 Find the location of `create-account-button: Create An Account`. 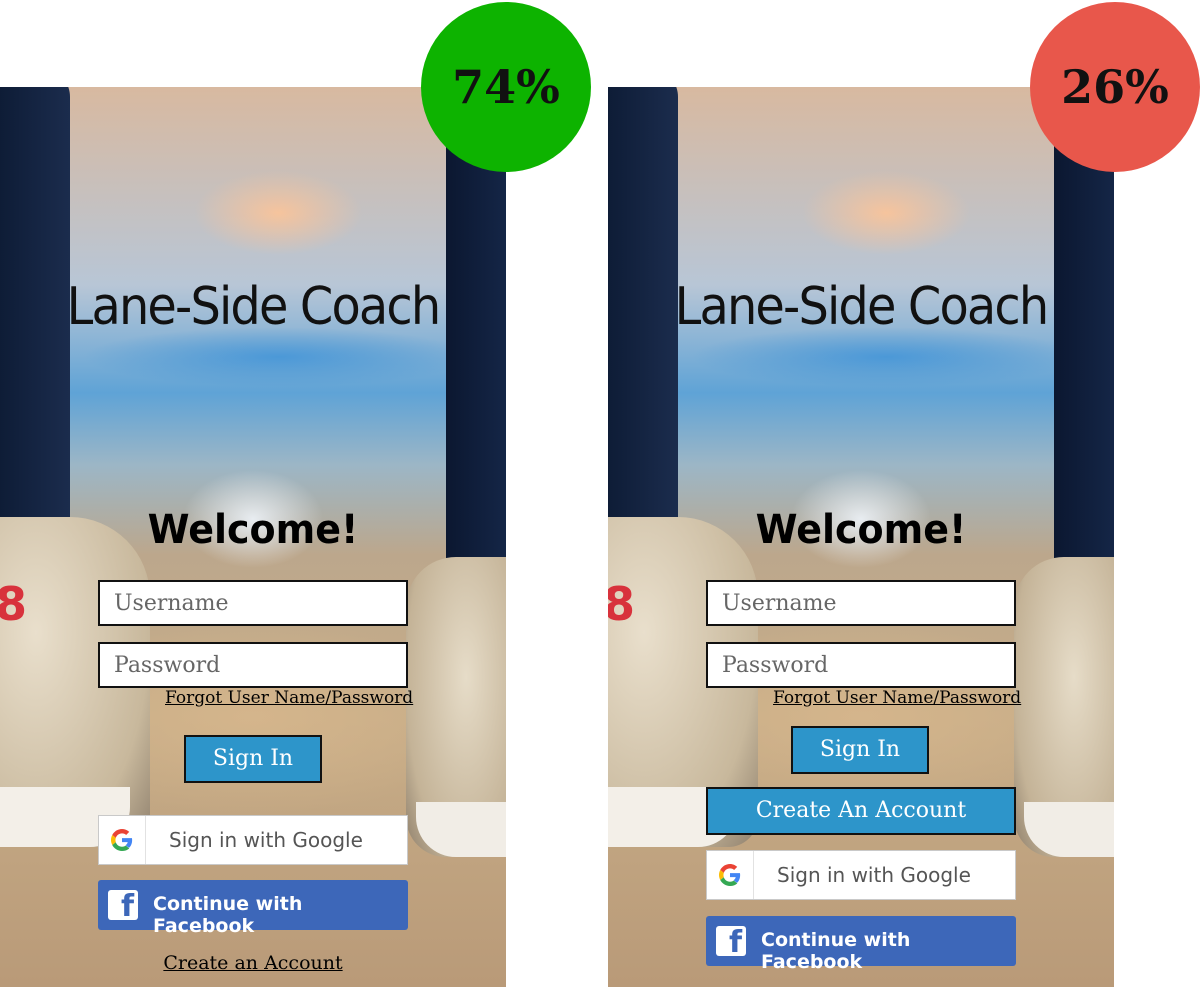

create-account-button: Create An Account is located at coordinates (861, 811).